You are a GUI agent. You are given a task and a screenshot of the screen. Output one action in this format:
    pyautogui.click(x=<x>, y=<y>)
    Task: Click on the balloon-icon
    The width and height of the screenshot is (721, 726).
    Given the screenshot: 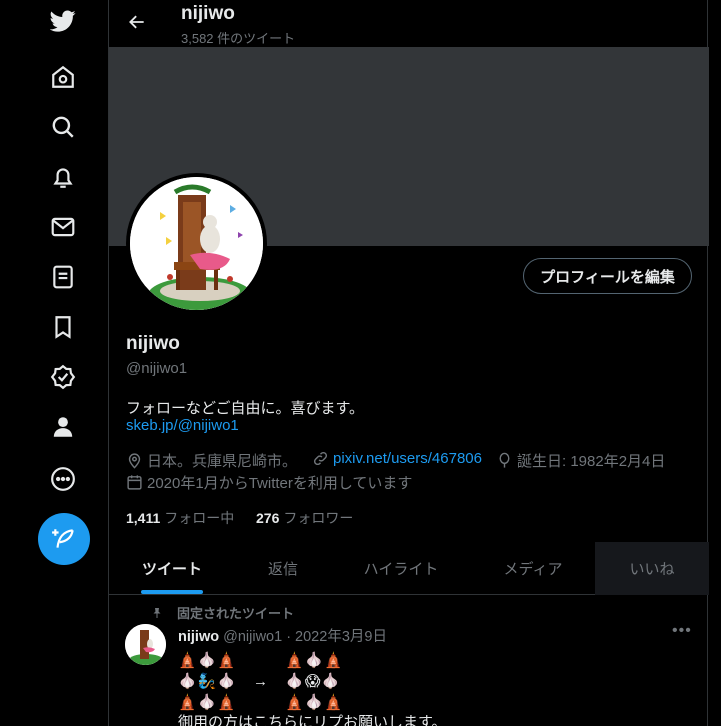 What is the action you would take?
    pyautogui.click(x=504, y=460)
    